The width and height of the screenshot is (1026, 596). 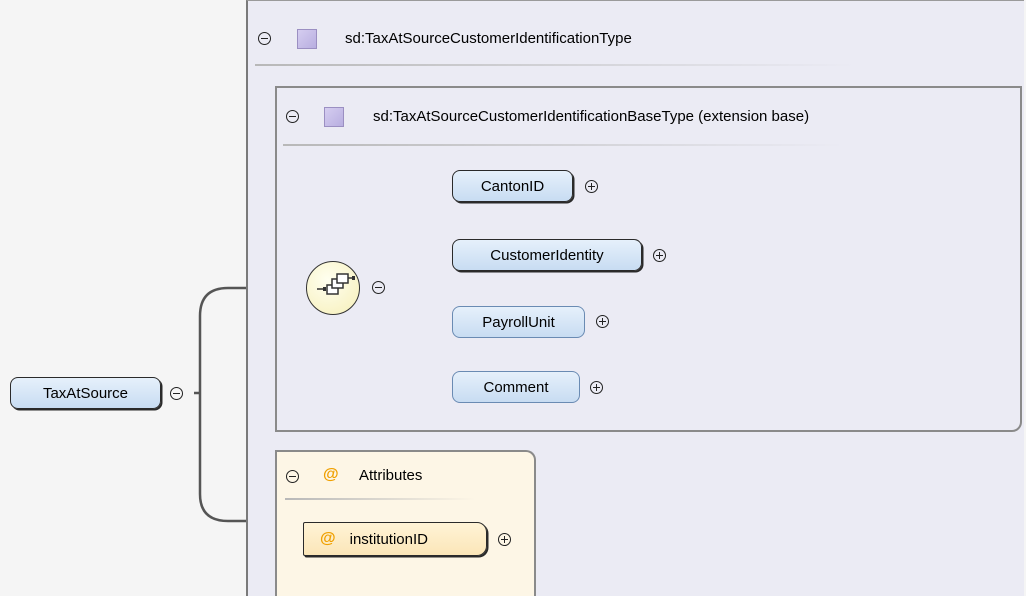 I want to click on expand-institutionid-toggle, so click(x=504, y=539).